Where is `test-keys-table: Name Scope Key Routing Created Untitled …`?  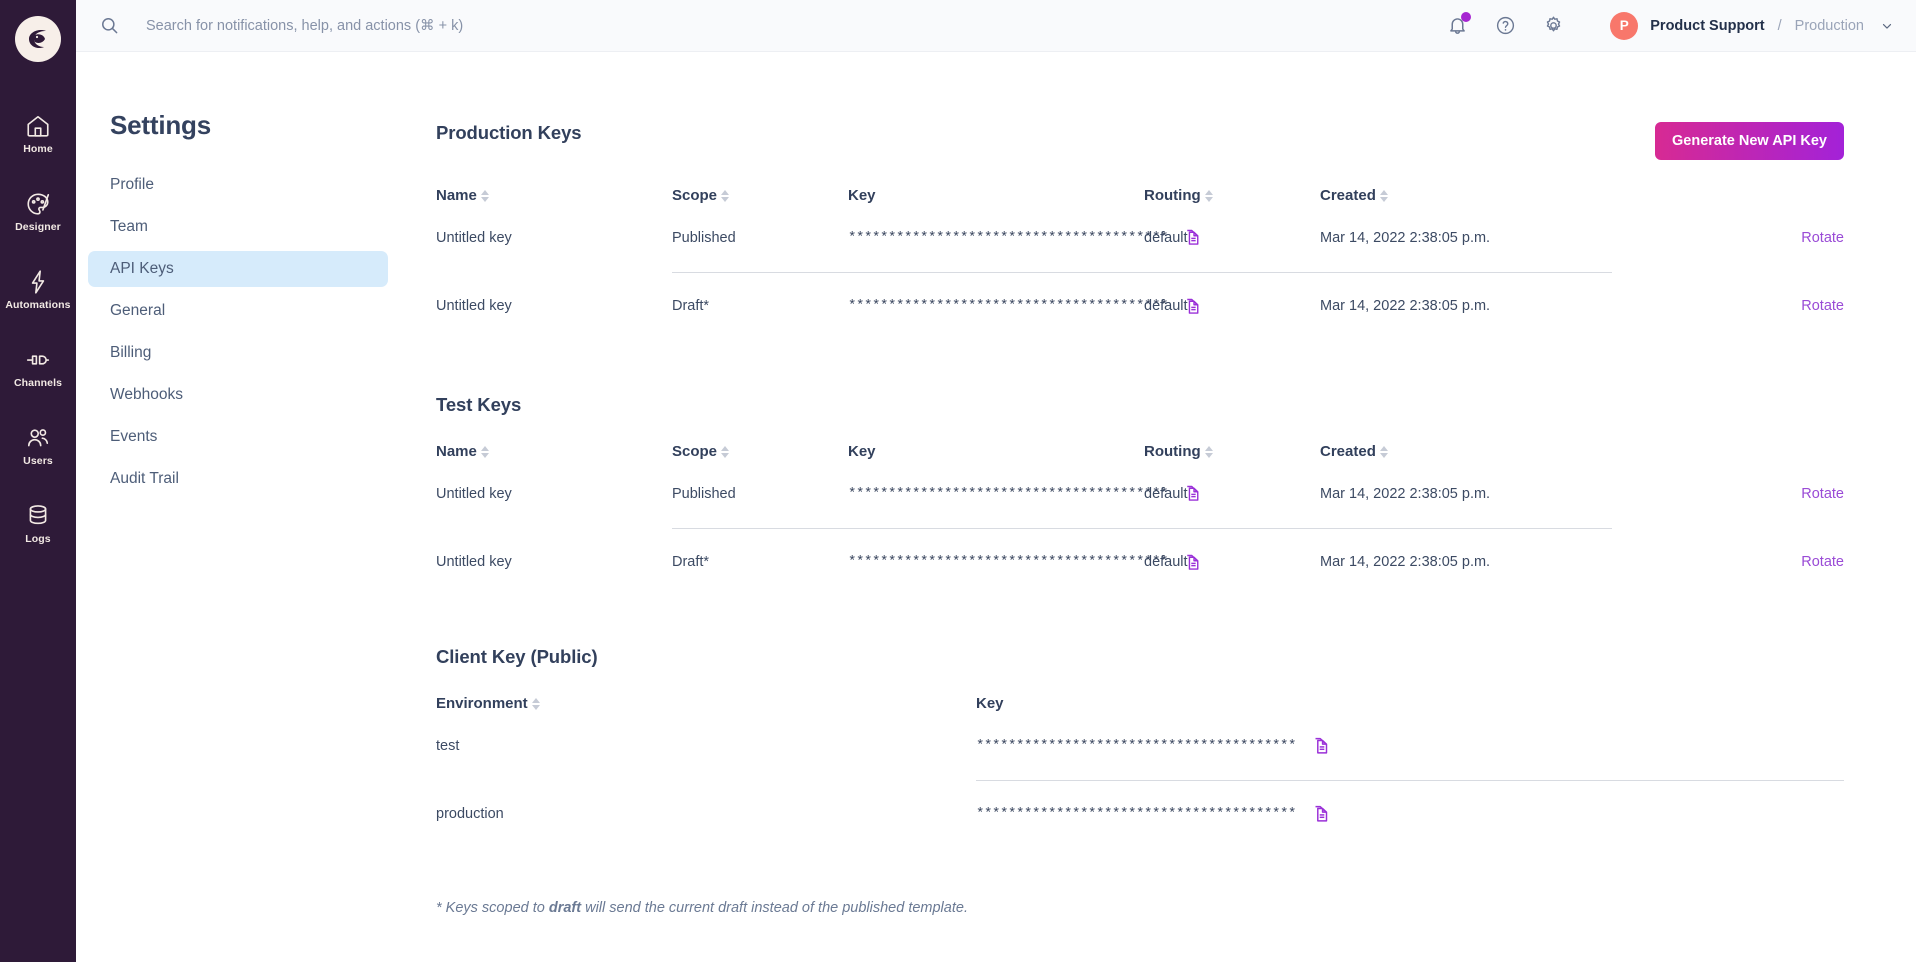
test-keys-table: Name Scope Key Routing Created Untitled … is located at coordinates (1140, 506).